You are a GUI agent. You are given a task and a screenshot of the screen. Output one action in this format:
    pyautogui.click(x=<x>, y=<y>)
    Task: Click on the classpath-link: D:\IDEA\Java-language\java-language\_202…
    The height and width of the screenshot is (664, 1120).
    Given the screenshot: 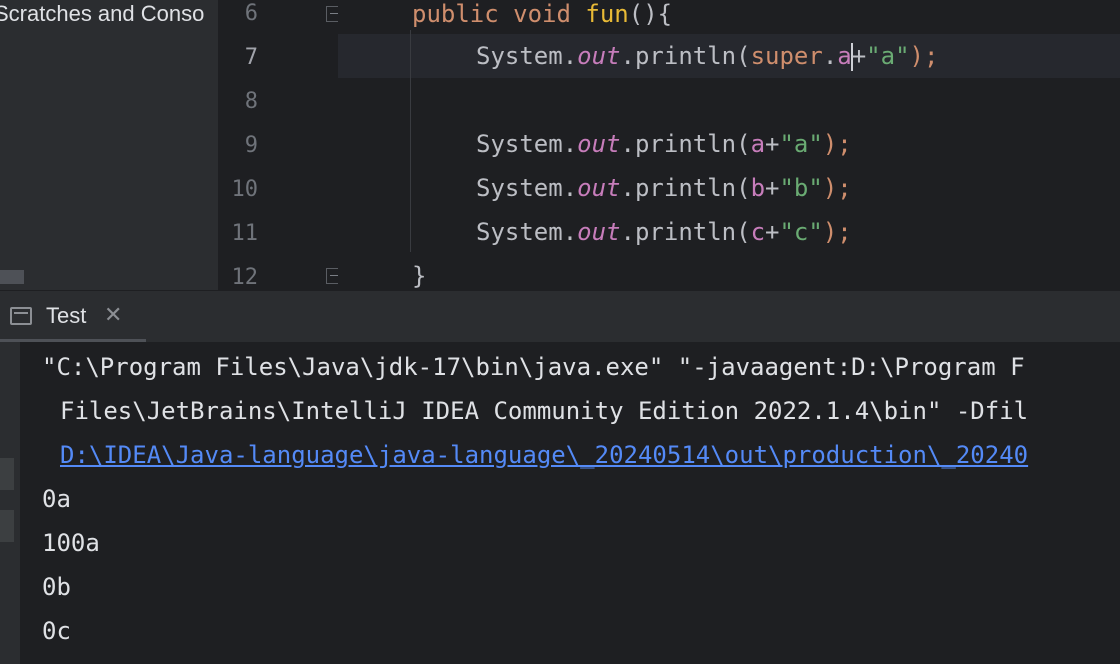 What is the action you would take?
    pyautogui.click(x=544, y=455)
    